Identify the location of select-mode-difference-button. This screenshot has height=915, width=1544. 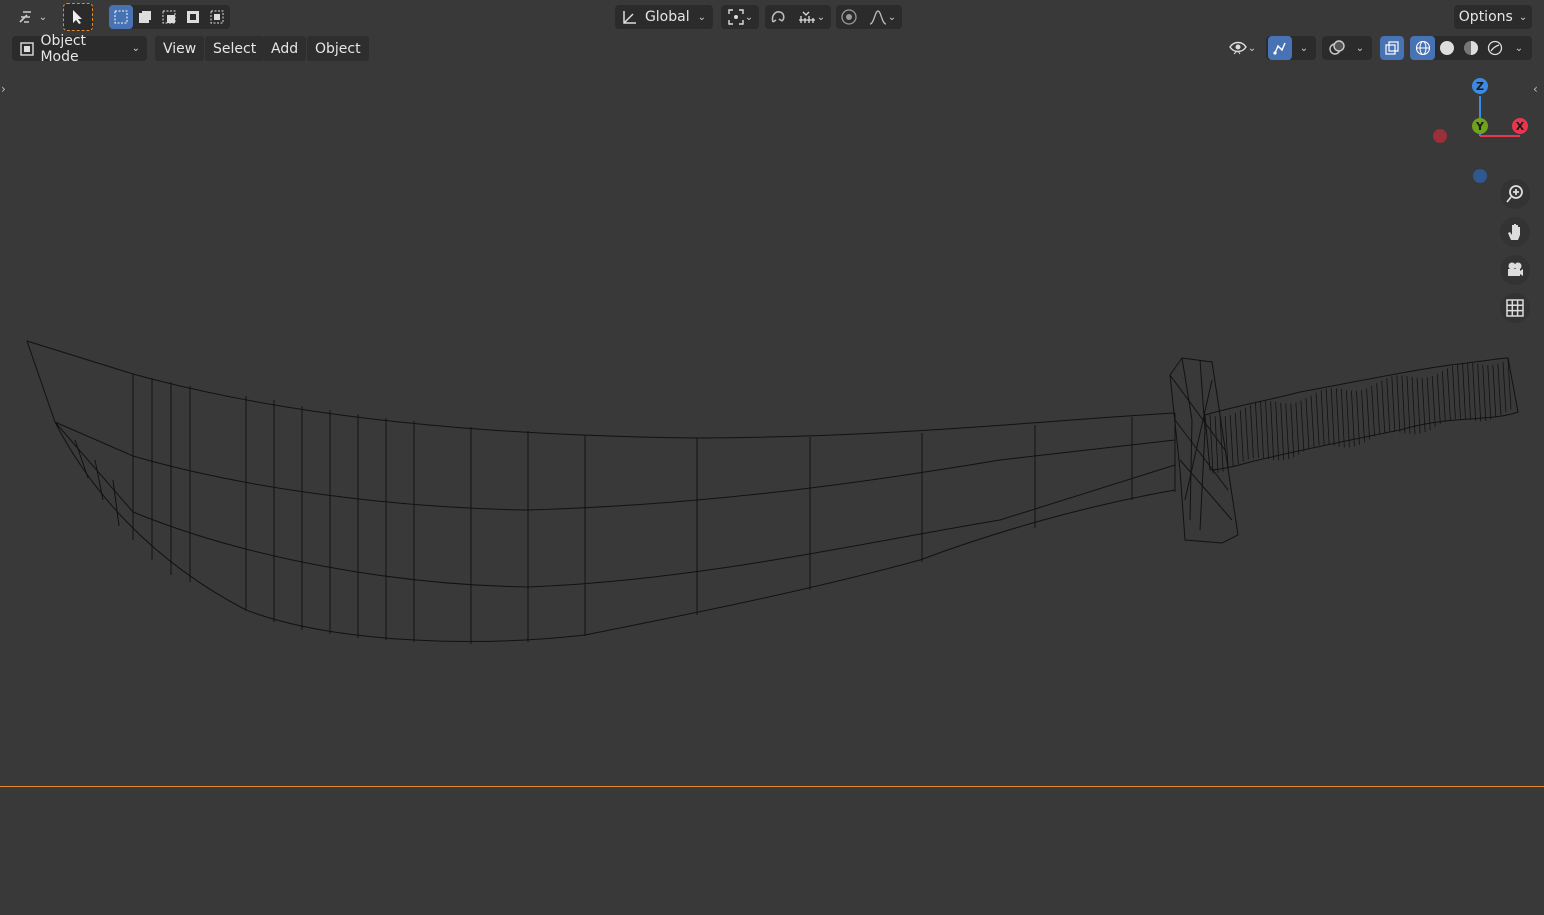
(193, 17).